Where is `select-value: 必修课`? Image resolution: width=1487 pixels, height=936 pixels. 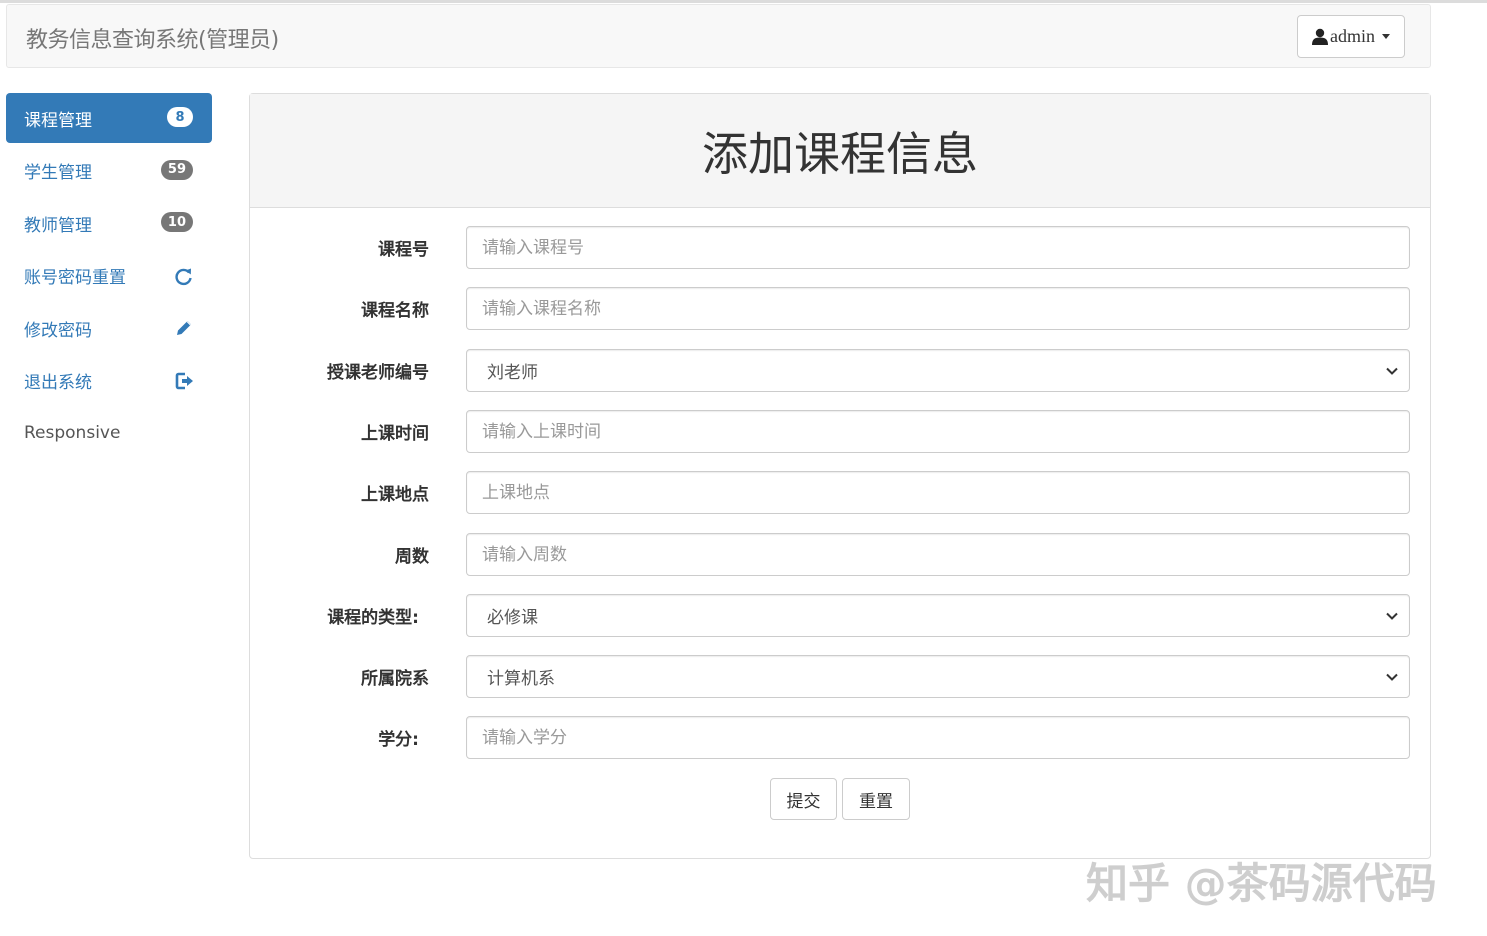
select-value: 必修课 is located at coordinates (512, 618).